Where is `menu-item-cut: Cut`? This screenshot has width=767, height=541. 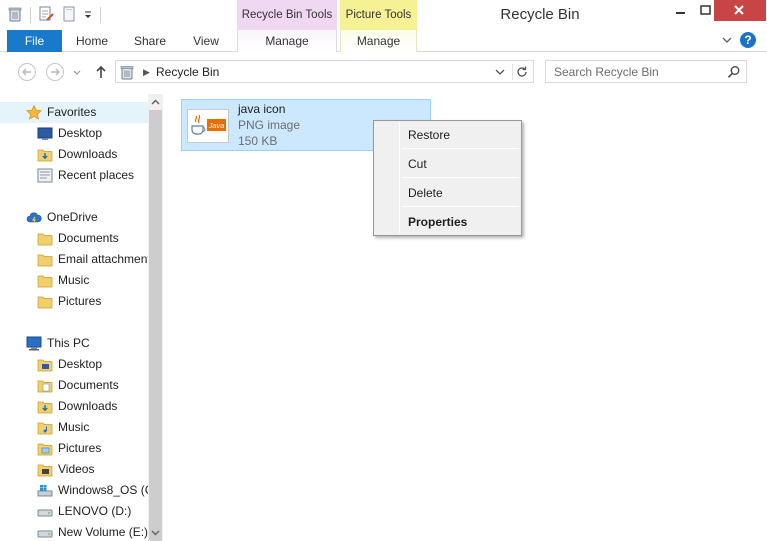
menu-item-cut: Cut is located at coordinates (447, 163).